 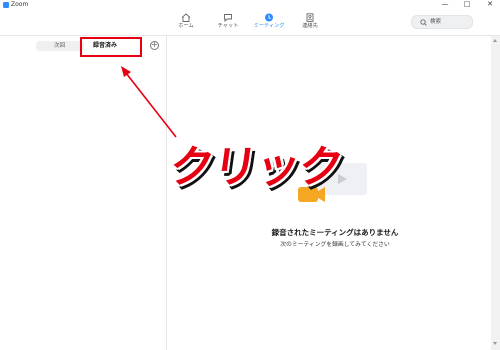 What do you see at coordinates (256, 167) in the screenshot?
I see `annotation-click-text: クリック` at bounding box center [256, 167].